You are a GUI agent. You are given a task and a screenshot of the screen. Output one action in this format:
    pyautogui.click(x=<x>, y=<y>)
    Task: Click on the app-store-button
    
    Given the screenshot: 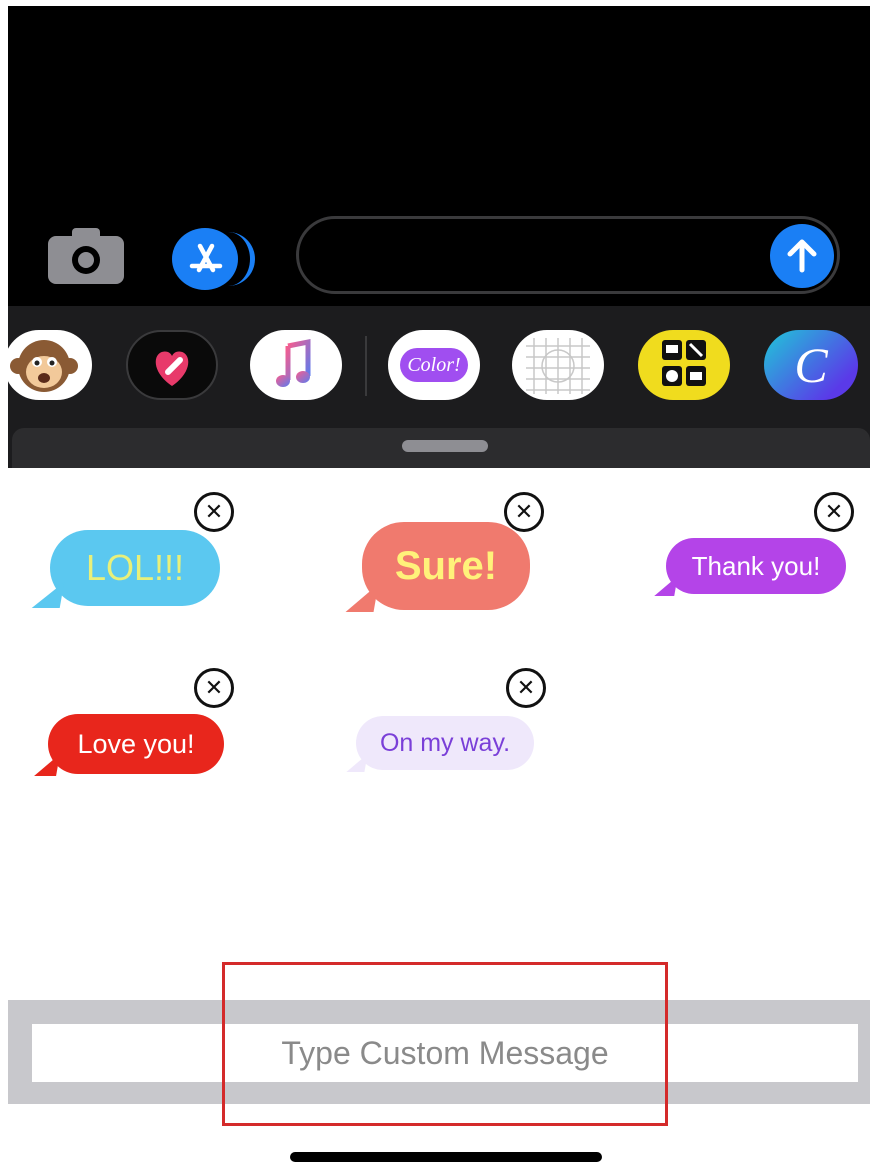 What is the action you would take?
    pyautogui.click(x=214, y=259)
    